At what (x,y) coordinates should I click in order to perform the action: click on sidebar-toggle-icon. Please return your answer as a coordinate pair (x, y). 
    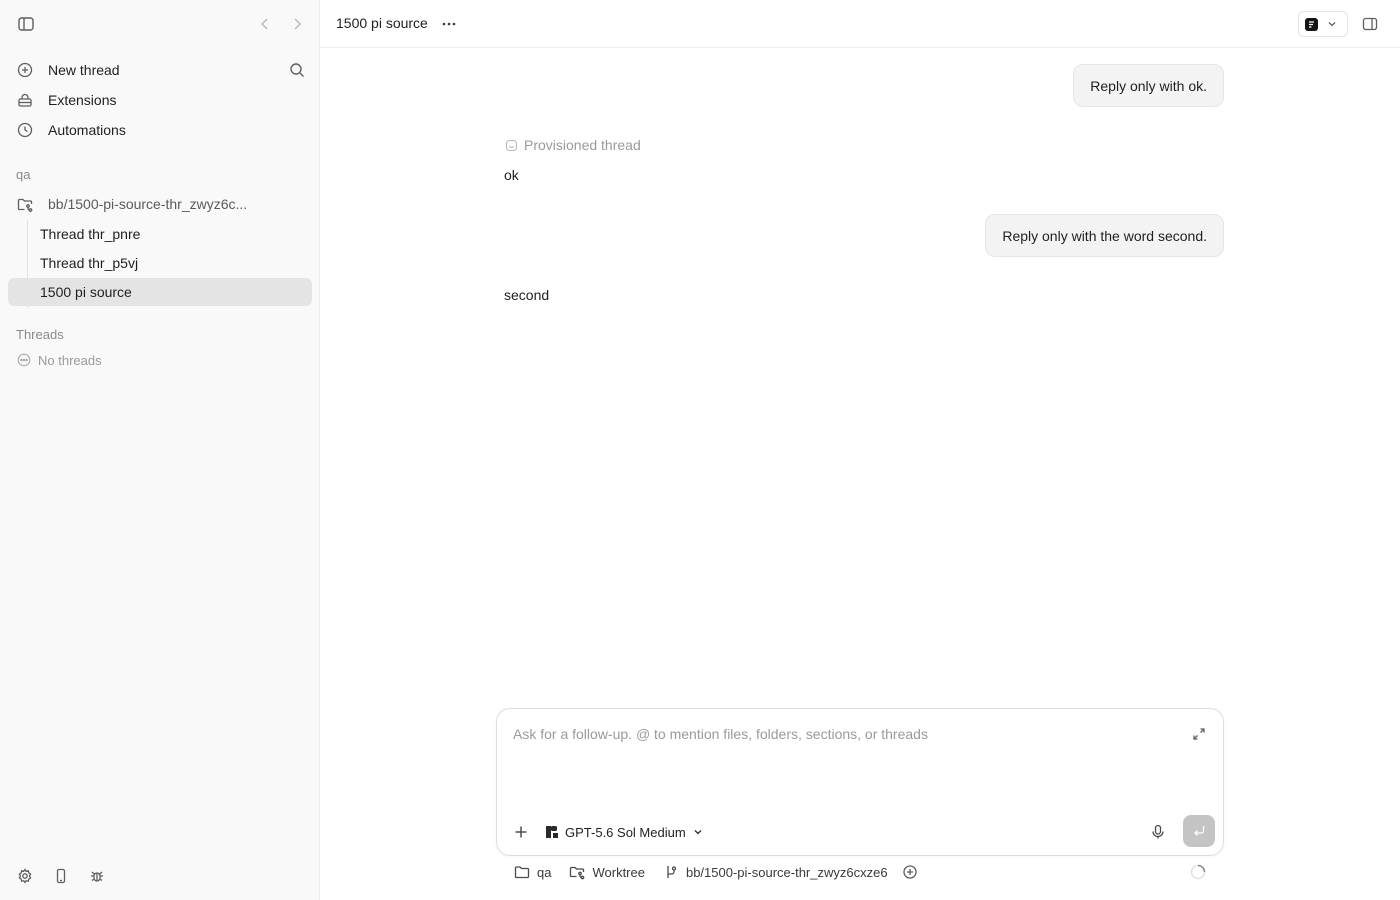
    Looking at the image, I should click on (26, 24).